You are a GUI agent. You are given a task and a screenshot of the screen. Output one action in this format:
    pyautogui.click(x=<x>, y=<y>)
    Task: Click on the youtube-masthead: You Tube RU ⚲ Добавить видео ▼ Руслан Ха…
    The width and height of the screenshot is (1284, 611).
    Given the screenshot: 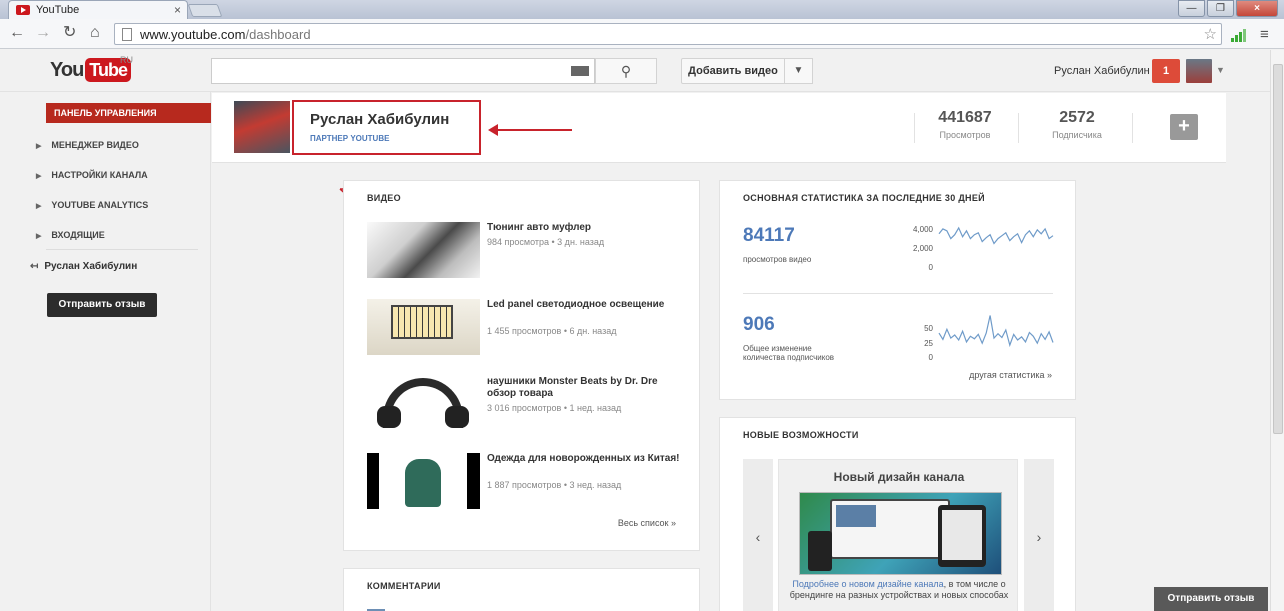 What is the action you would take?
    pyautogui.click(x=635, y=71)
    